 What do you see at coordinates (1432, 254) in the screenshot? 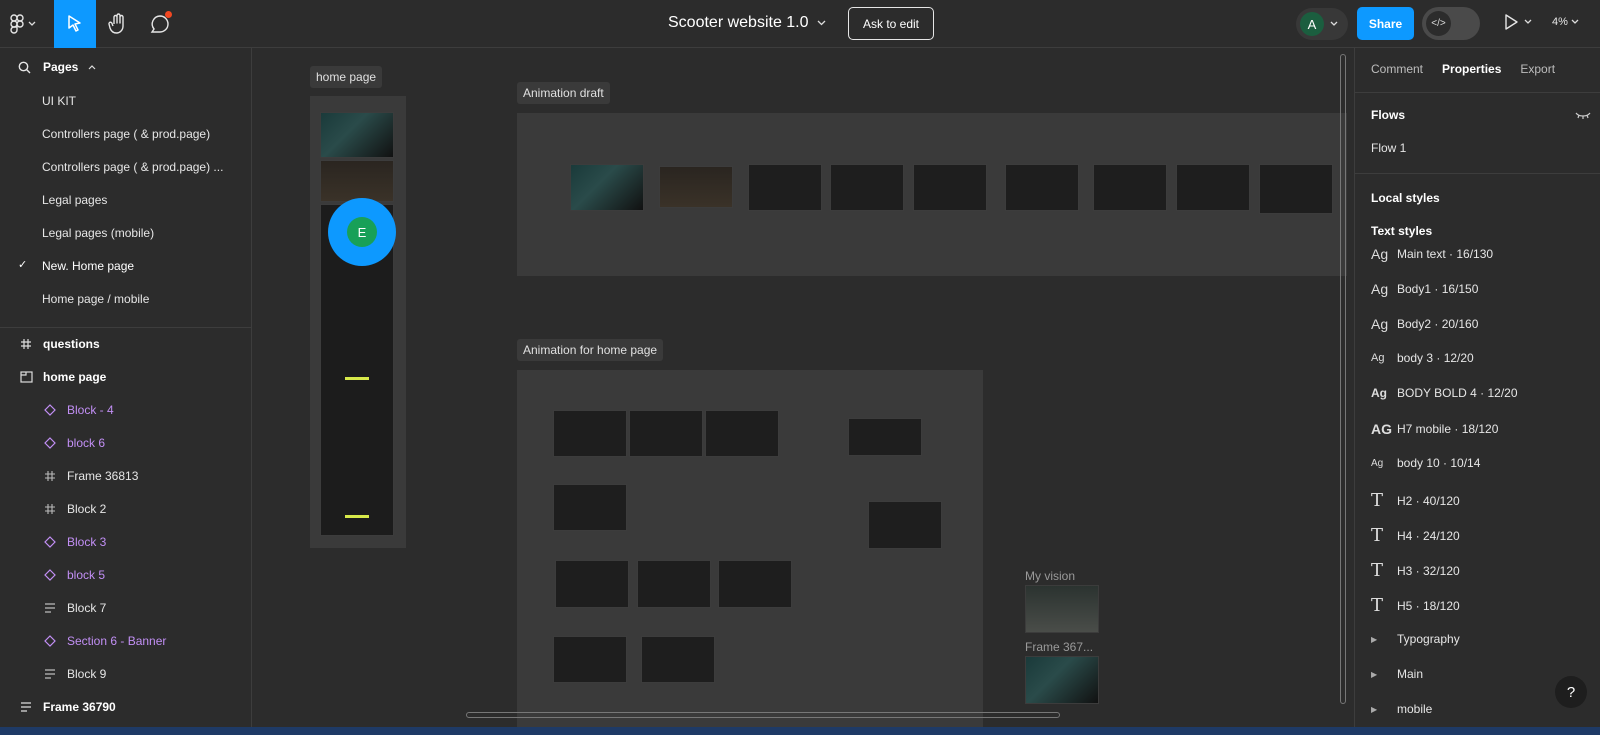
I see `text-style-row: Ag Main text · 16/130` at bounding box center [1432, 254].